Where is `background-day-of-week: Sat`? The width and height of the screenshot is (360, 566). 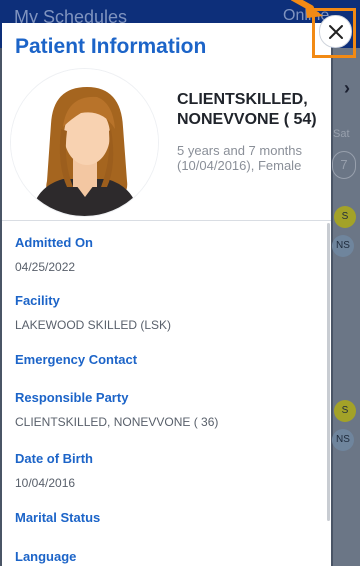 background-day-of-week: Sat is located at coordinates (341, 134).